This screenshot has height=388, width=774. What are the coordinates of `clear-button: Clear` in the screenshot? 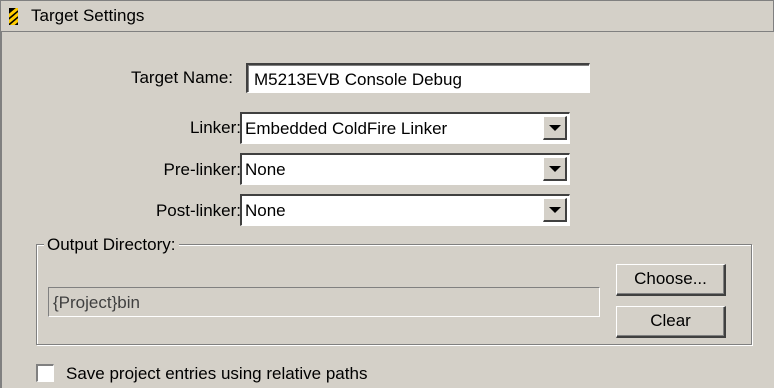 It's located at (671, 322).